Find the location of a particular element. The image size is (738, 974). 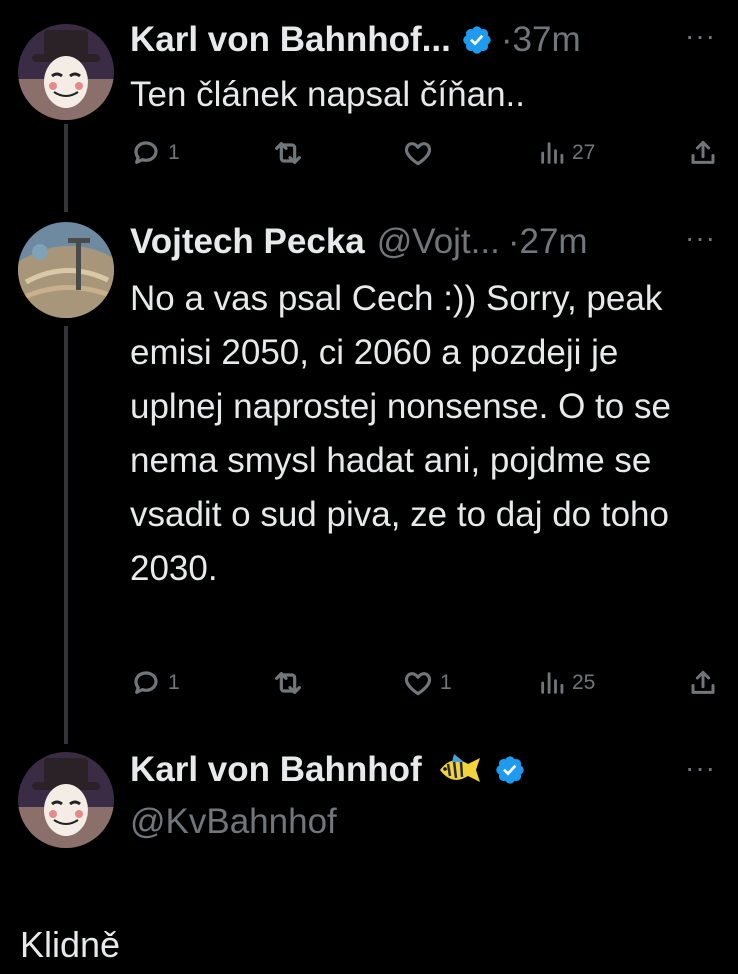

tweet-header: Karl von Bahnhof is located at coordinates (328, 770).